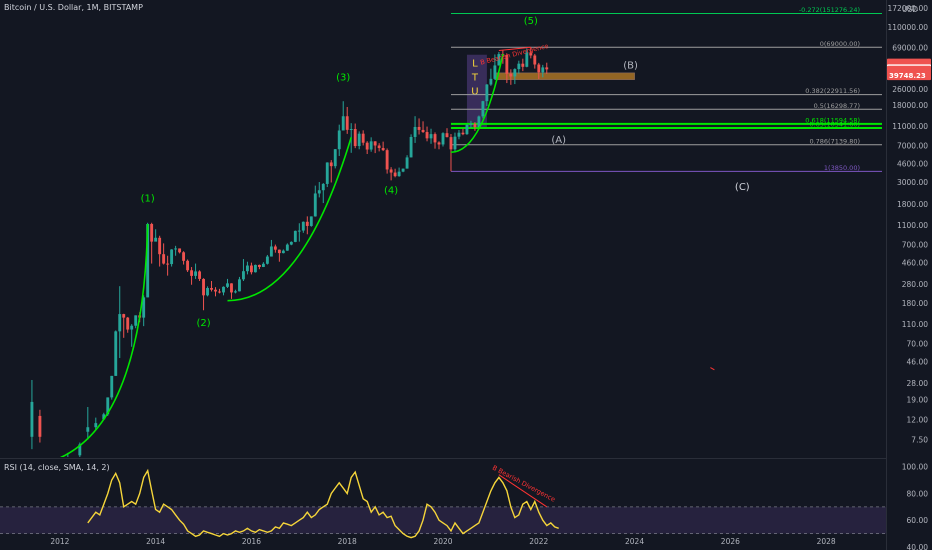 This screenshot has width=932, height=550. Describe the element at coordinates (918, 400) in the screenshot. I see `y-tick-label: 19.00` at that location.